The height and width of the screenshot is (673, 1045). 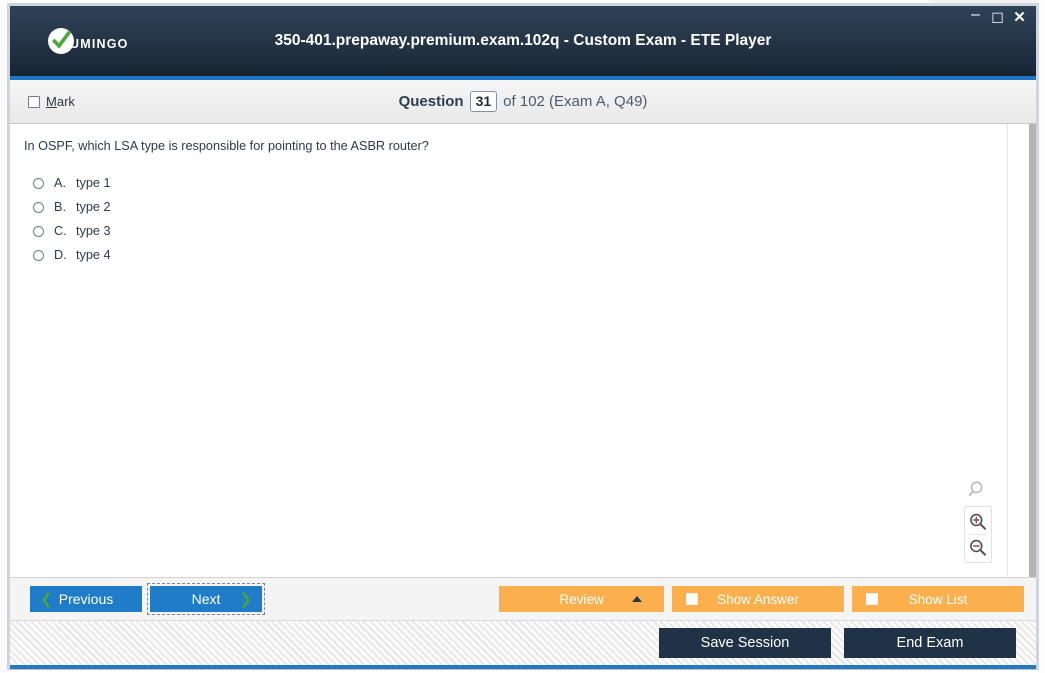 I want to click on previous-button-label: Previous, so click(x=86, y=599).